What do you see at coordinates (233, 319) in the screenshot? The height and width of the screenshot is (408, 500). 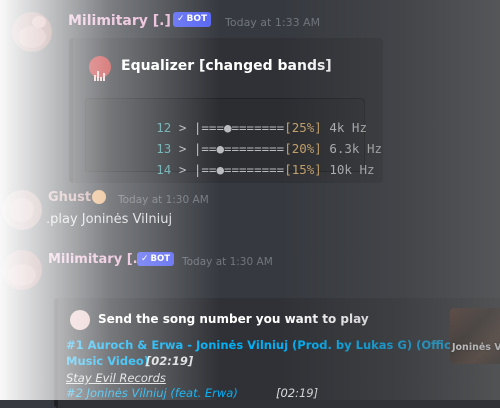 I see `embed-prompt: Send the song number you want to play` at bounding box center [233, 319].